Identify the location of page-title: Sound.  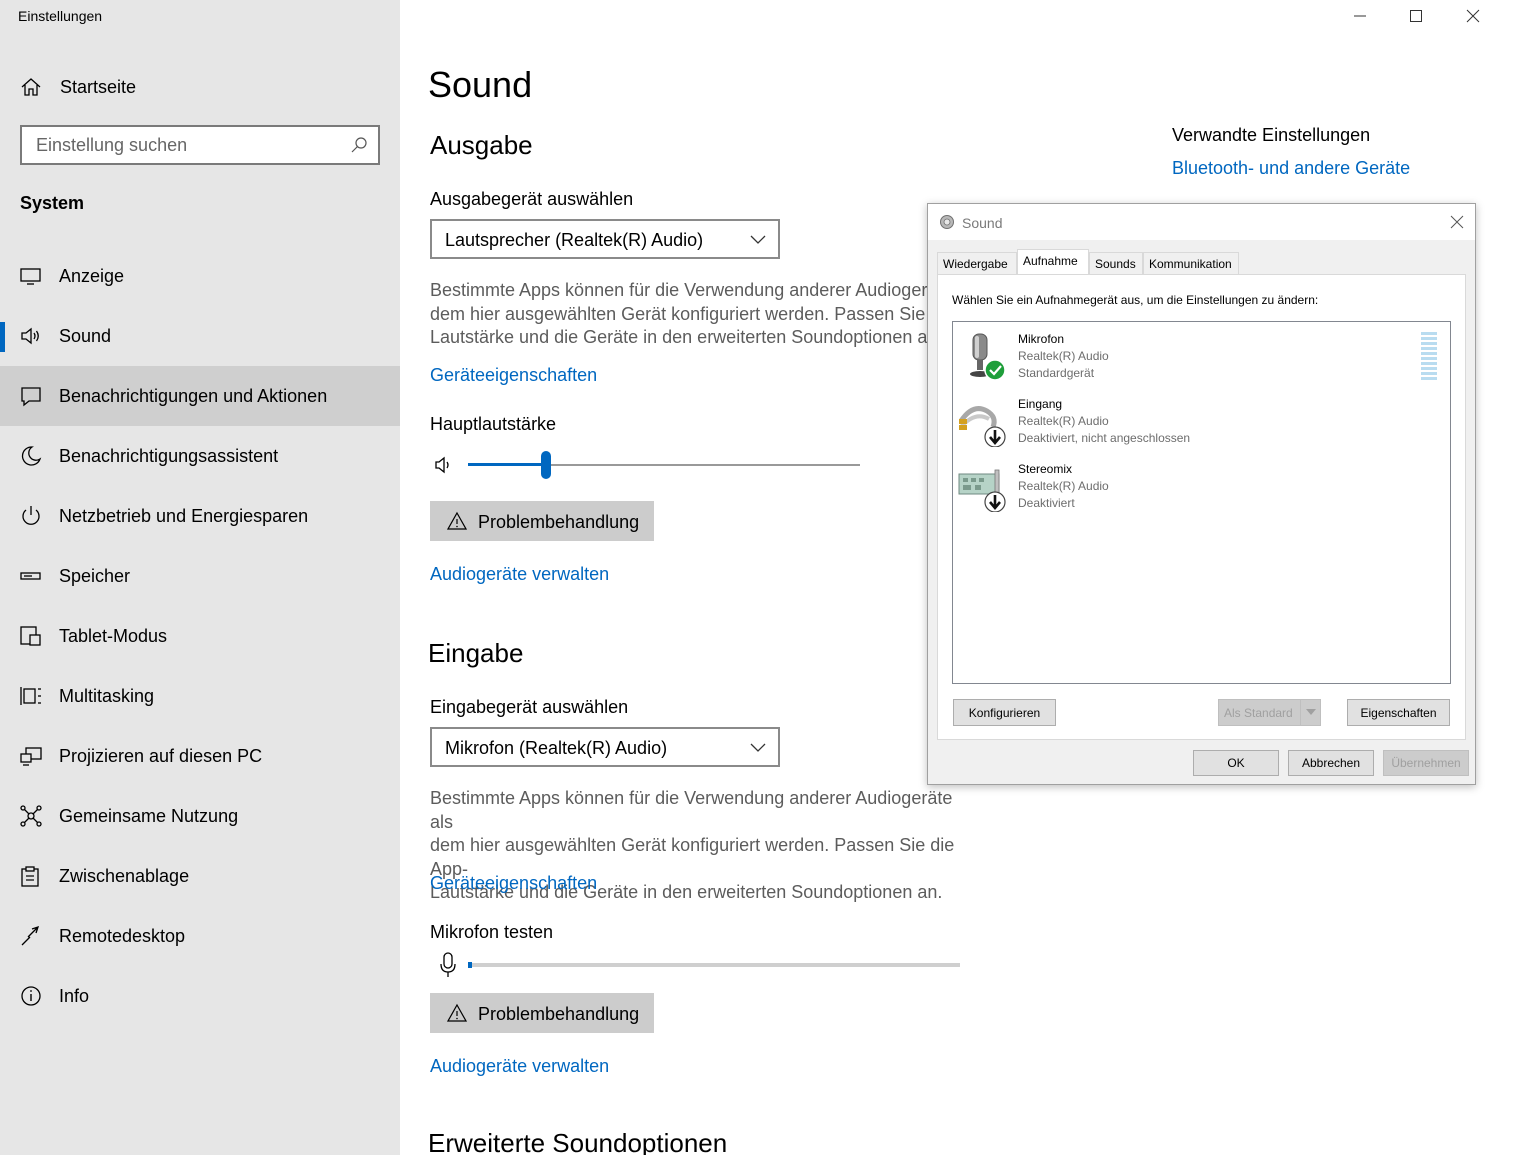
(480, 84).